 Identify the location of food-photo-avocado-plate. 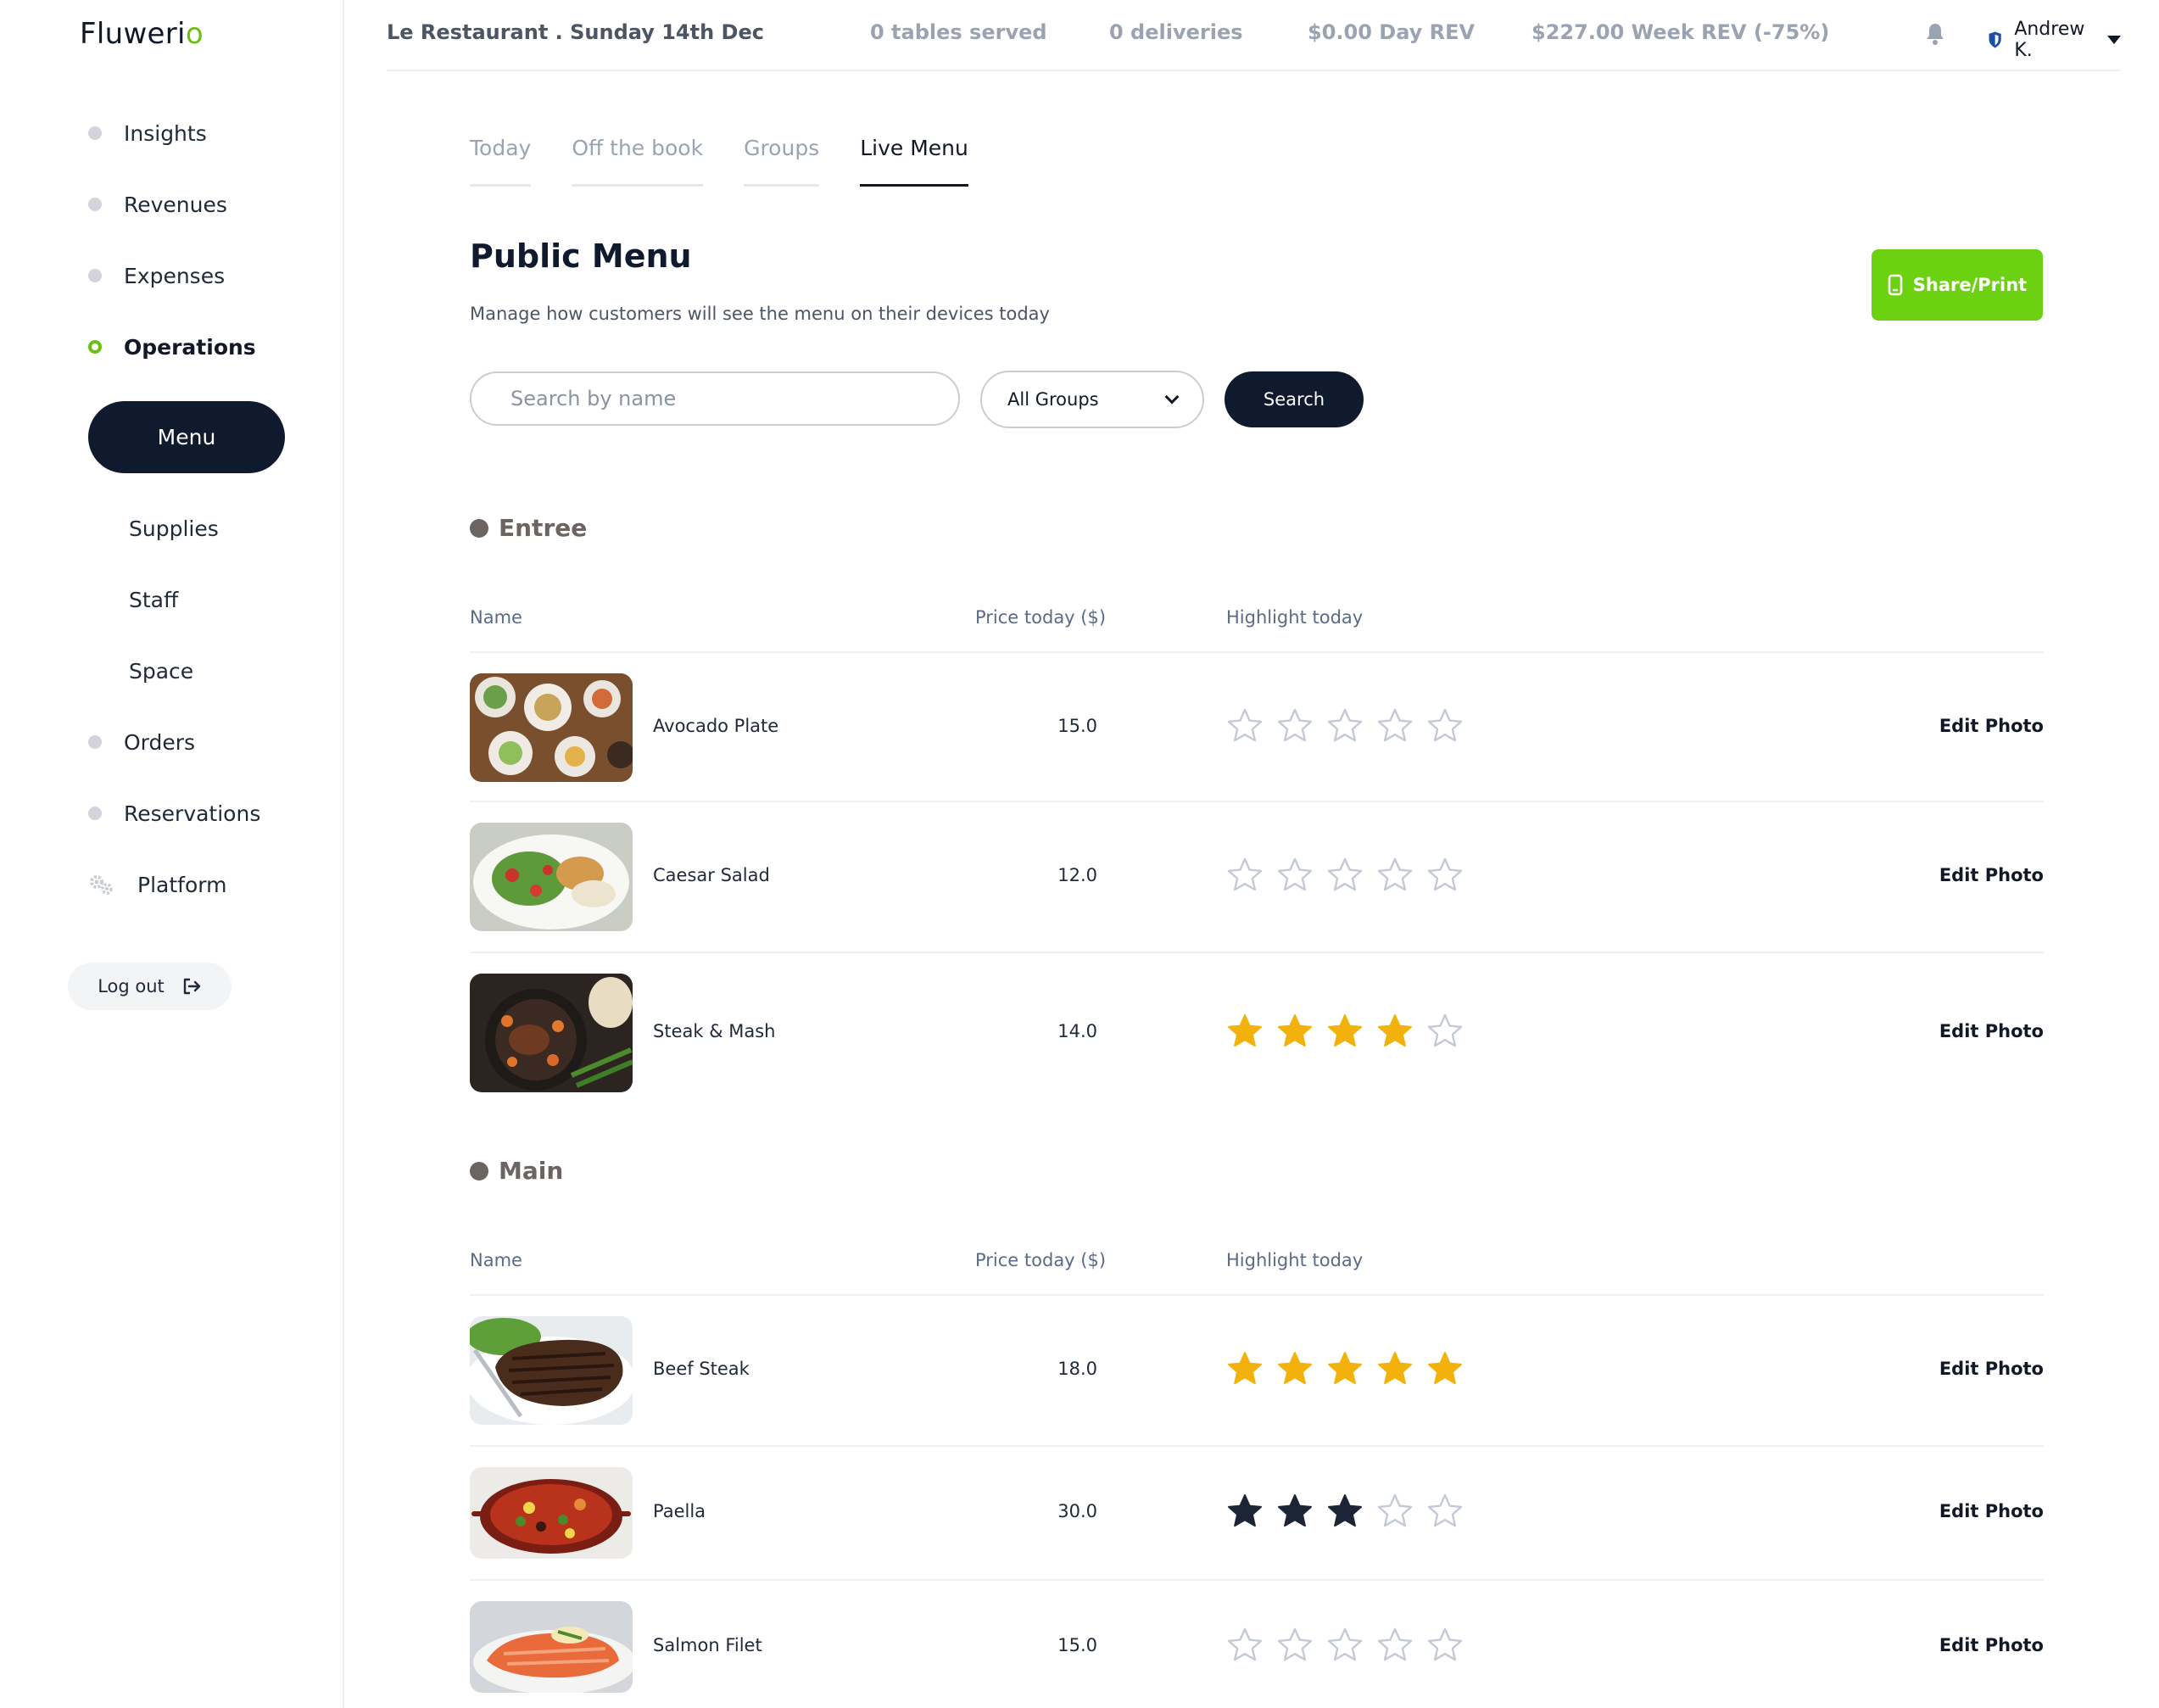
(551, 728).